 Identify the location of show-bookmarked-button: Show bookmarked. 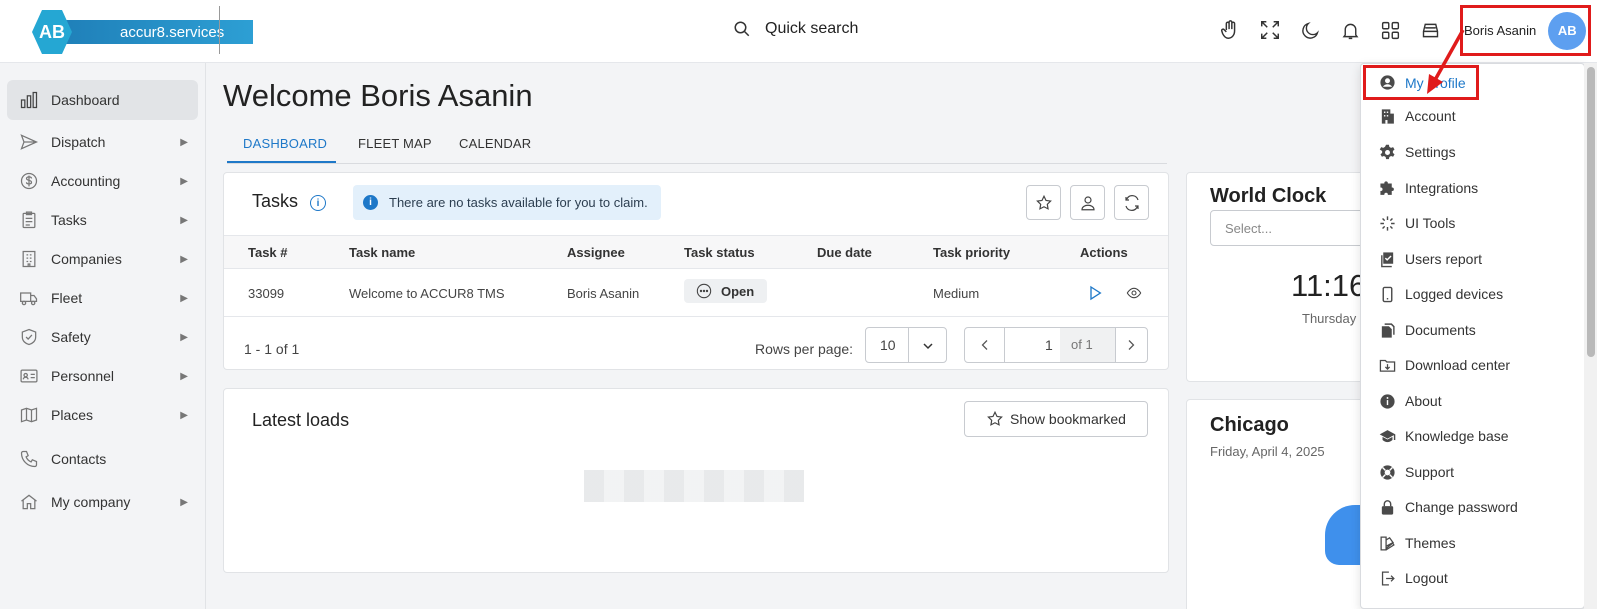
(1056, 419).